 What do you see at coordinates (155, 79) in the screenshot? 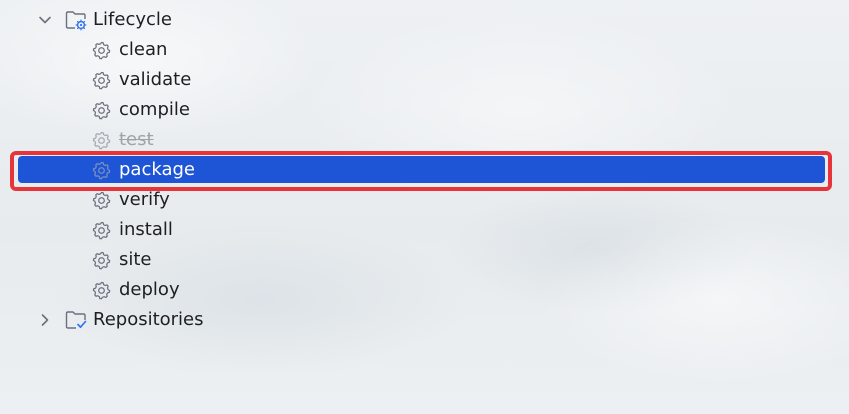
I see `phase-label: validate` at bounding box center [155, 79].